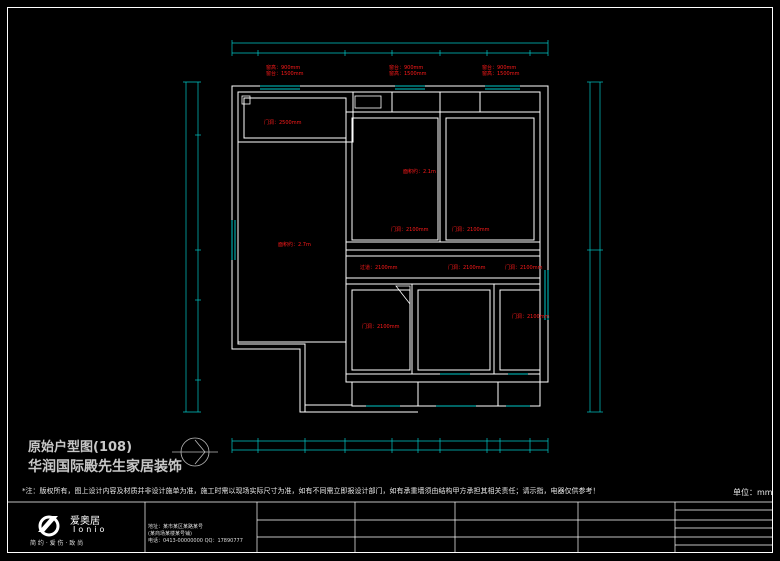  I want to click on top-label-1a: 窗高：900mm, so click(283, 67).